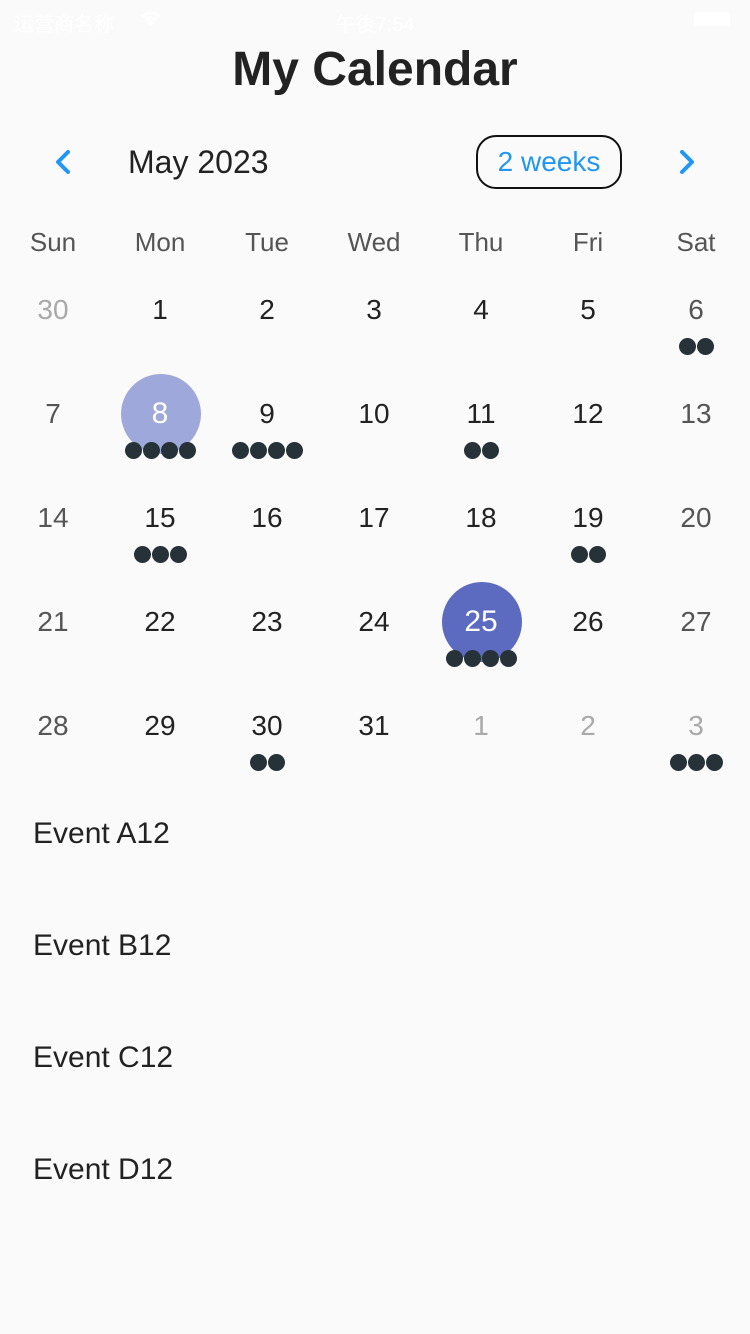  What do you see at coordinates (374, 413) in the screenshot?
I see `day-number: 10` at bounding box center [374, 413].